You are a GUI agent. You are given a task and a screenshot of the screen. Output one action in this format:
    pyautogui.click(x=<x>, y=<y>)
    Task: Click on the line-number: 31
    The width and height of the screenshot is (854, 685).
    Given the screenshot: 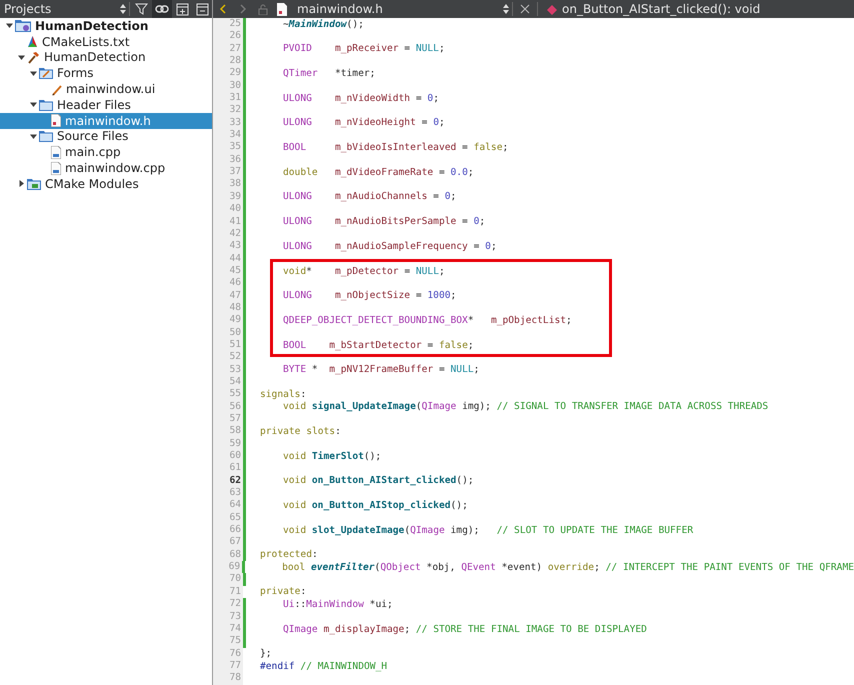 What is the action you would take?
    pyautogui.click(x=228, y=98)
    